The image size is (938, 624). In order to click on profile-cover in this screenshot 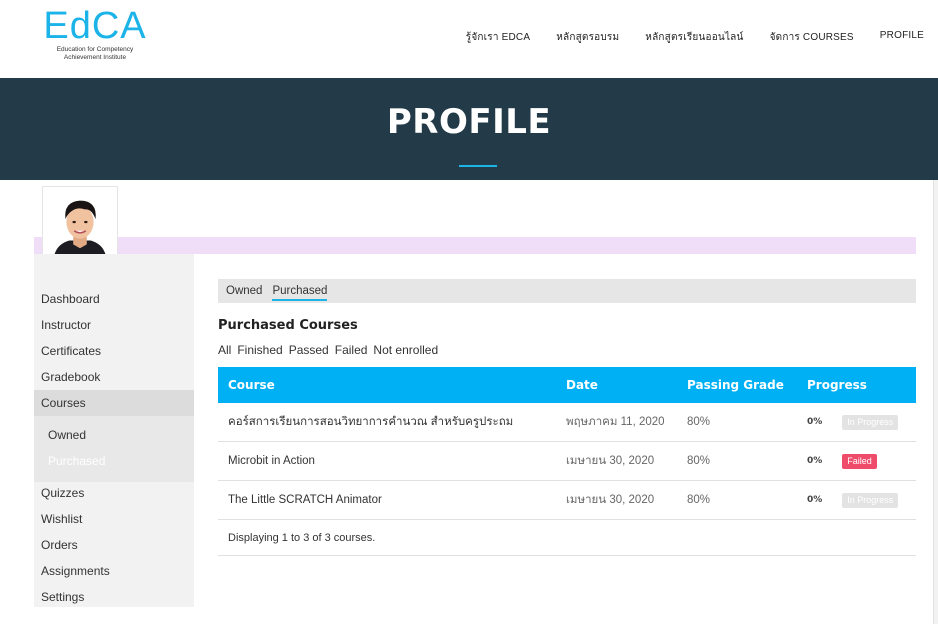, I will do `click(475, 245)`.